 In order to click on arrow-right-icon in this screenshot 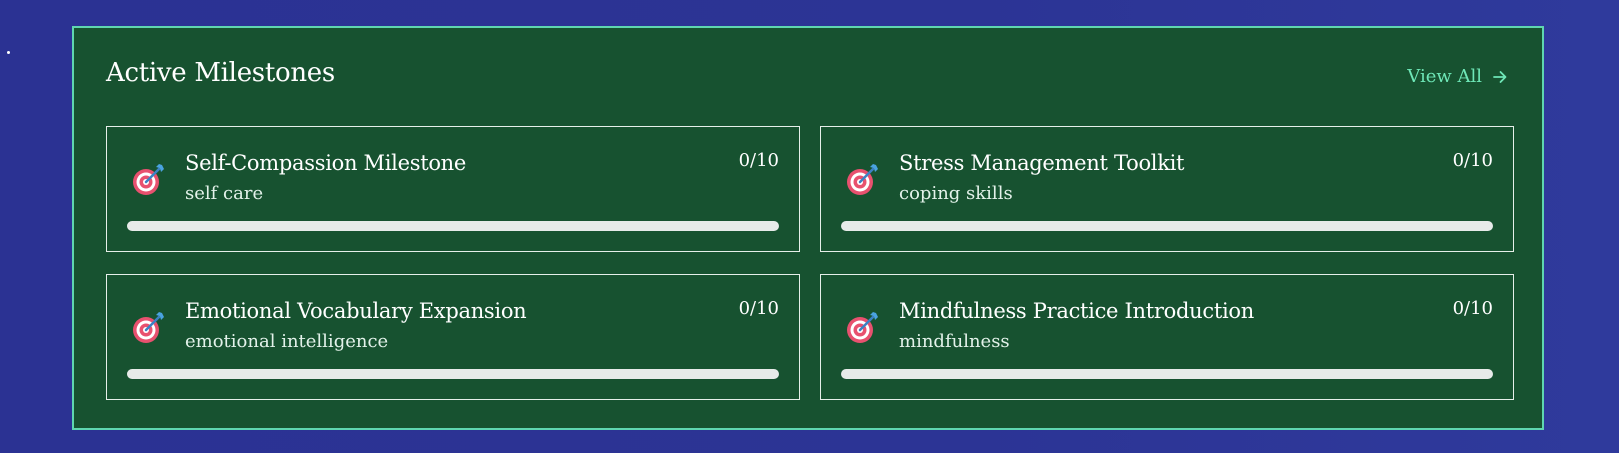, I will do `click(1500, 76)`.